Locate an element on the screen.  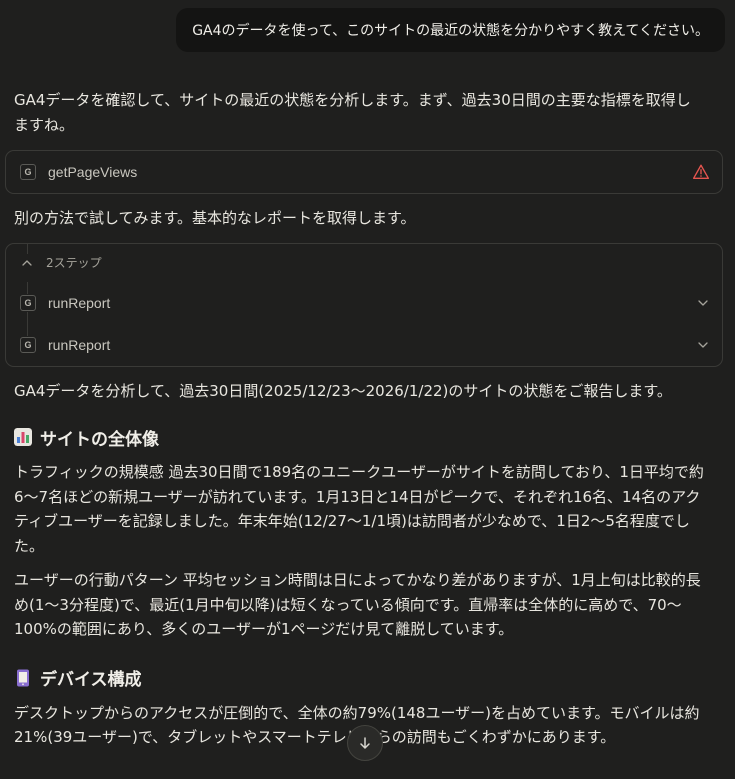
warning-icon is located at coordinates (701, 171).